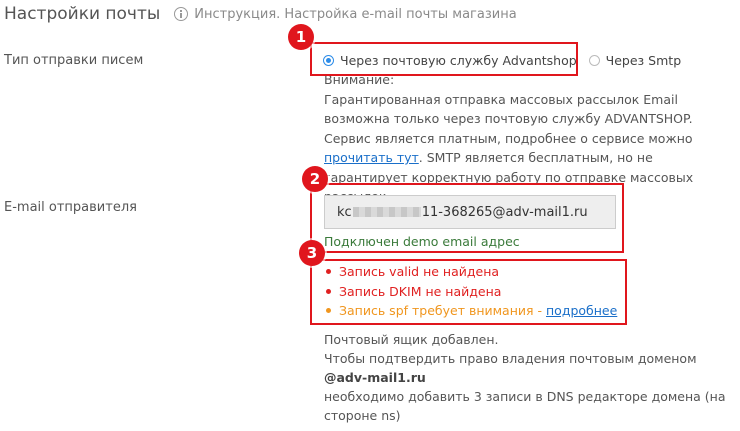  I want to click on read-more-link: прочитать тут, so click(371, 157).